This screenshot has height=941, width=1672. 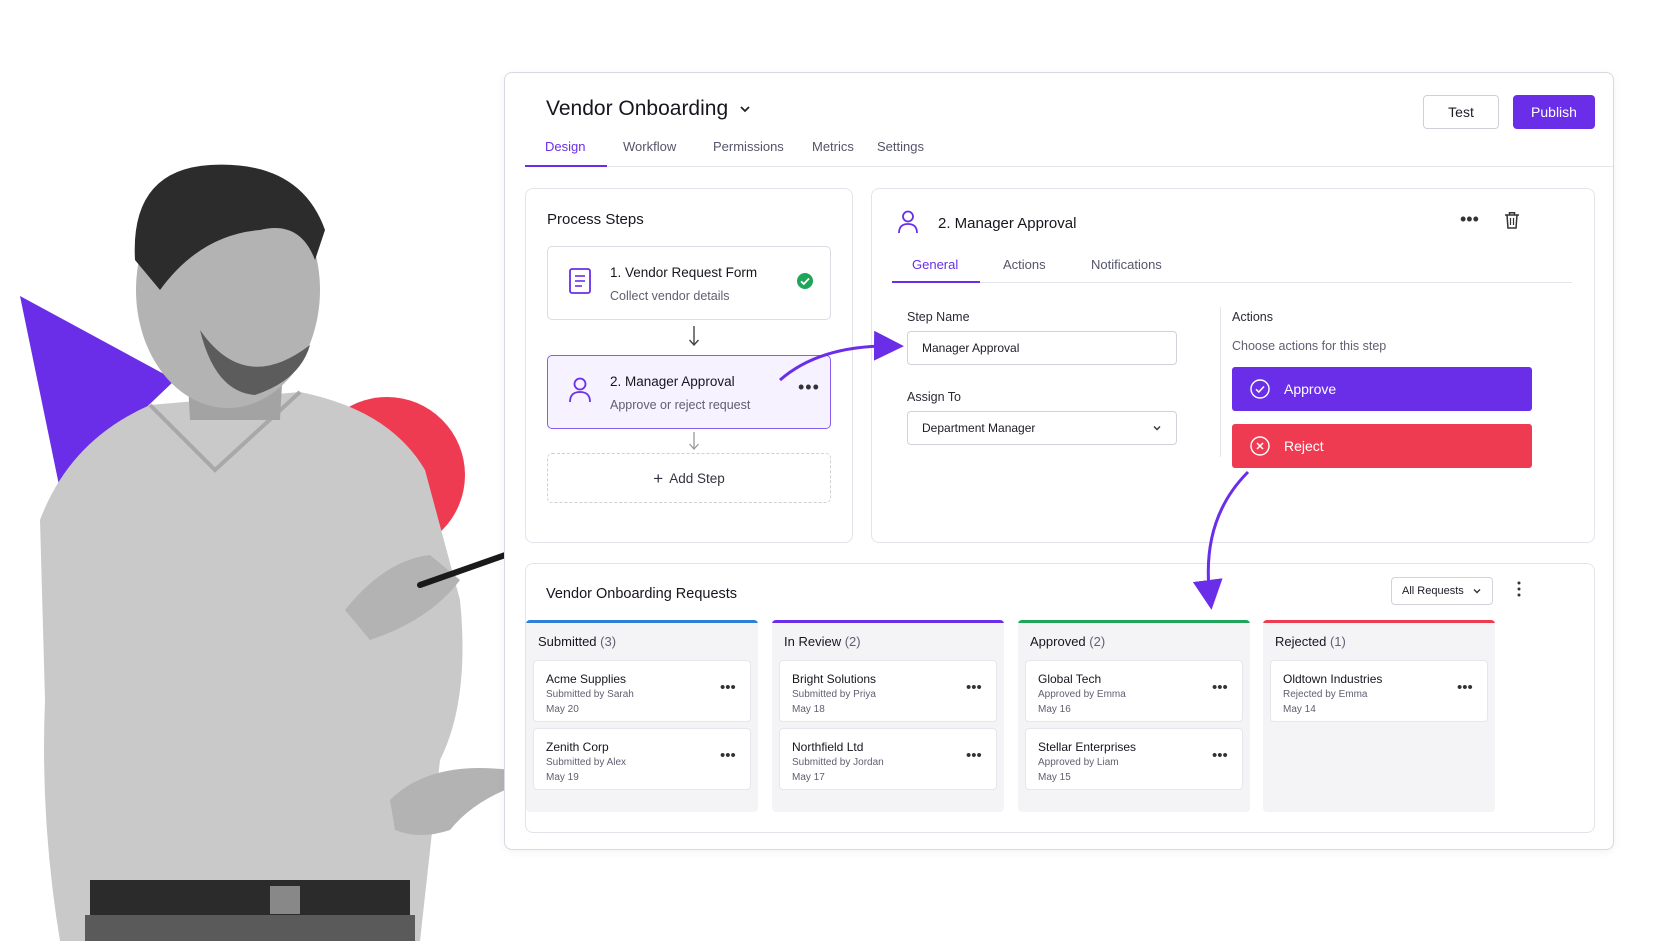 I want to click on request-date: May 15, so click(x=1054, y=777).